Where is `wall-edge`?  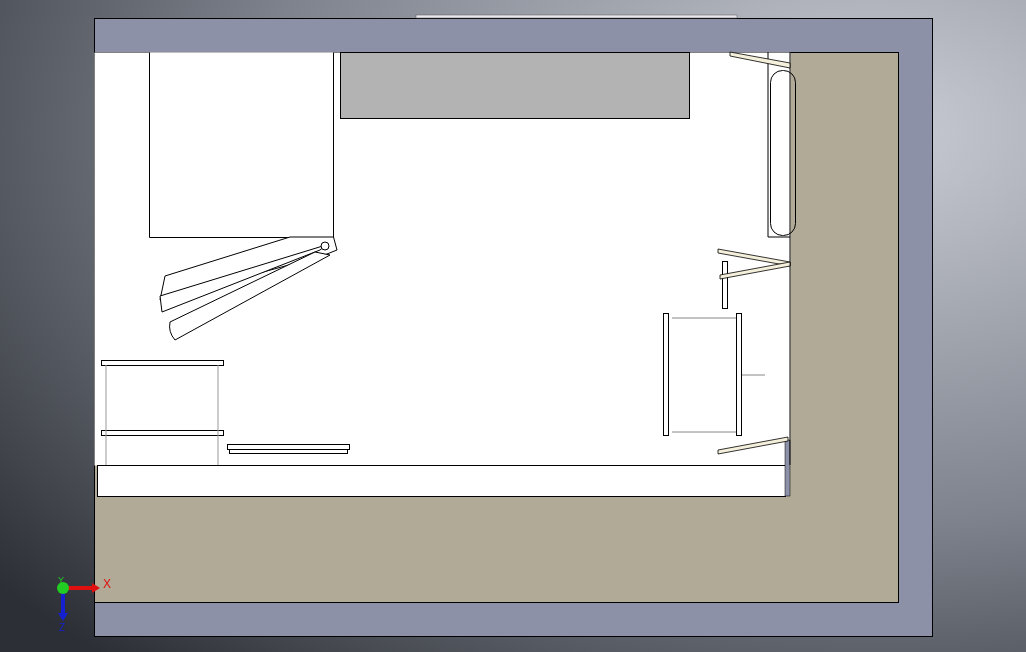
wall-edge is located at coordinates (787, 468).